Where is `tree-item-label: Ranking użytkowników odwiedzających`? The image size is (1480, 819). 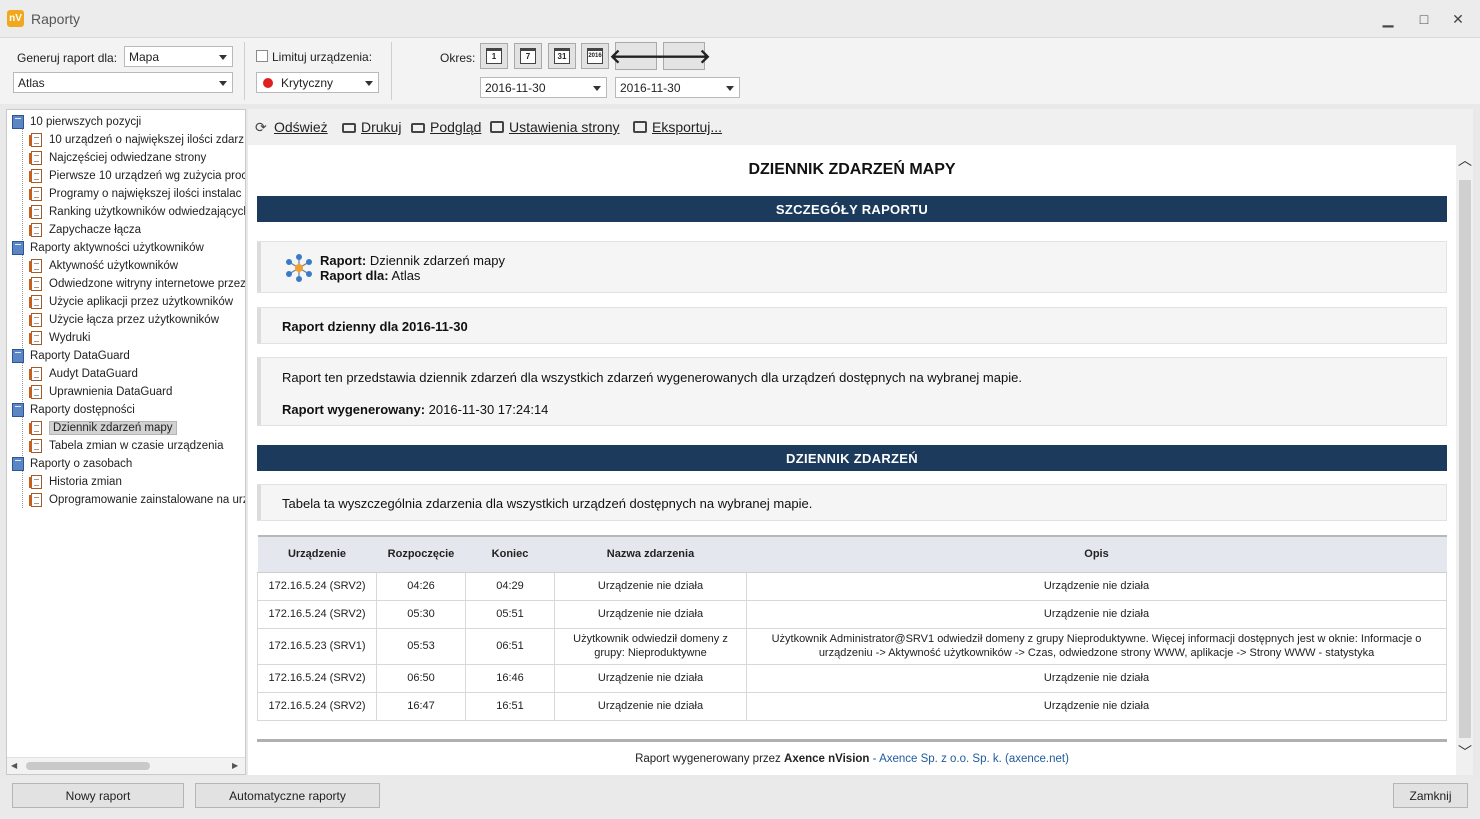 tree-item-label: Ranking użytkowników odwiedzających is located at coordinates (147, 212).